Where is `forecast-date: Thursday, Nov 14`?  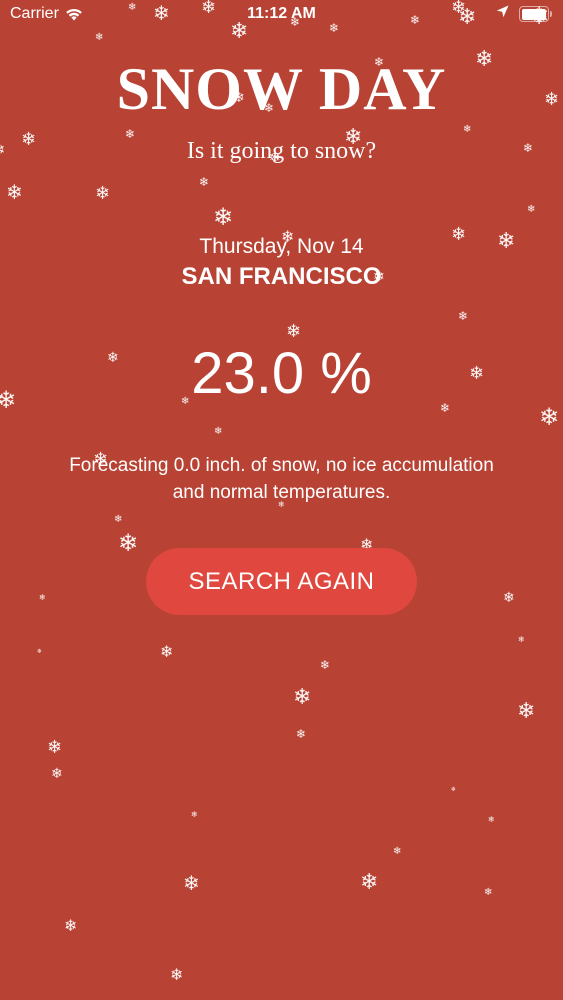
forecast-date: Thursday, Nov 14 is located at coordinates (281, 246).